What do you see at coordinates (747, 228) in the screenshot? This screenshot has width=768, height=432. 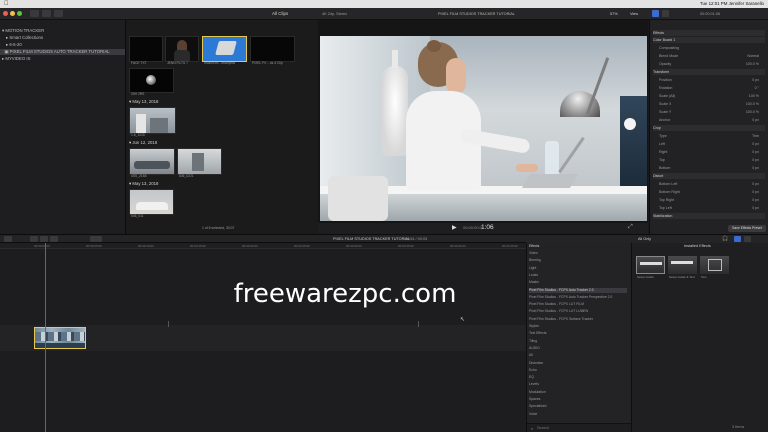 I see `save-effects-preset-button: Save Effects Preset` at bounding box center [747, 228].